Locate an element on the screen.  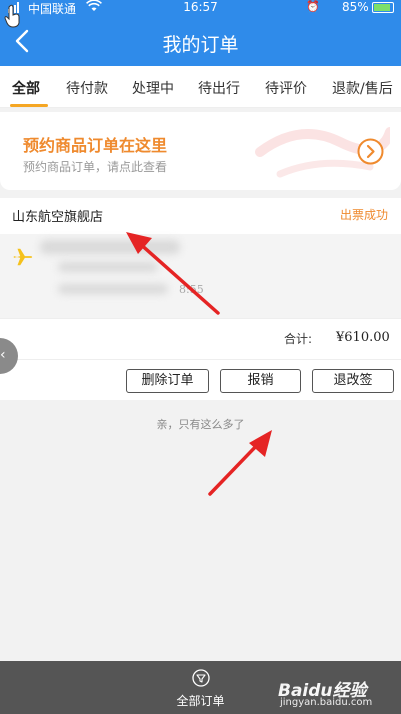
status-bar: 中国联通 16:57 ⏰ 85% is located at coordinates (200, 8).